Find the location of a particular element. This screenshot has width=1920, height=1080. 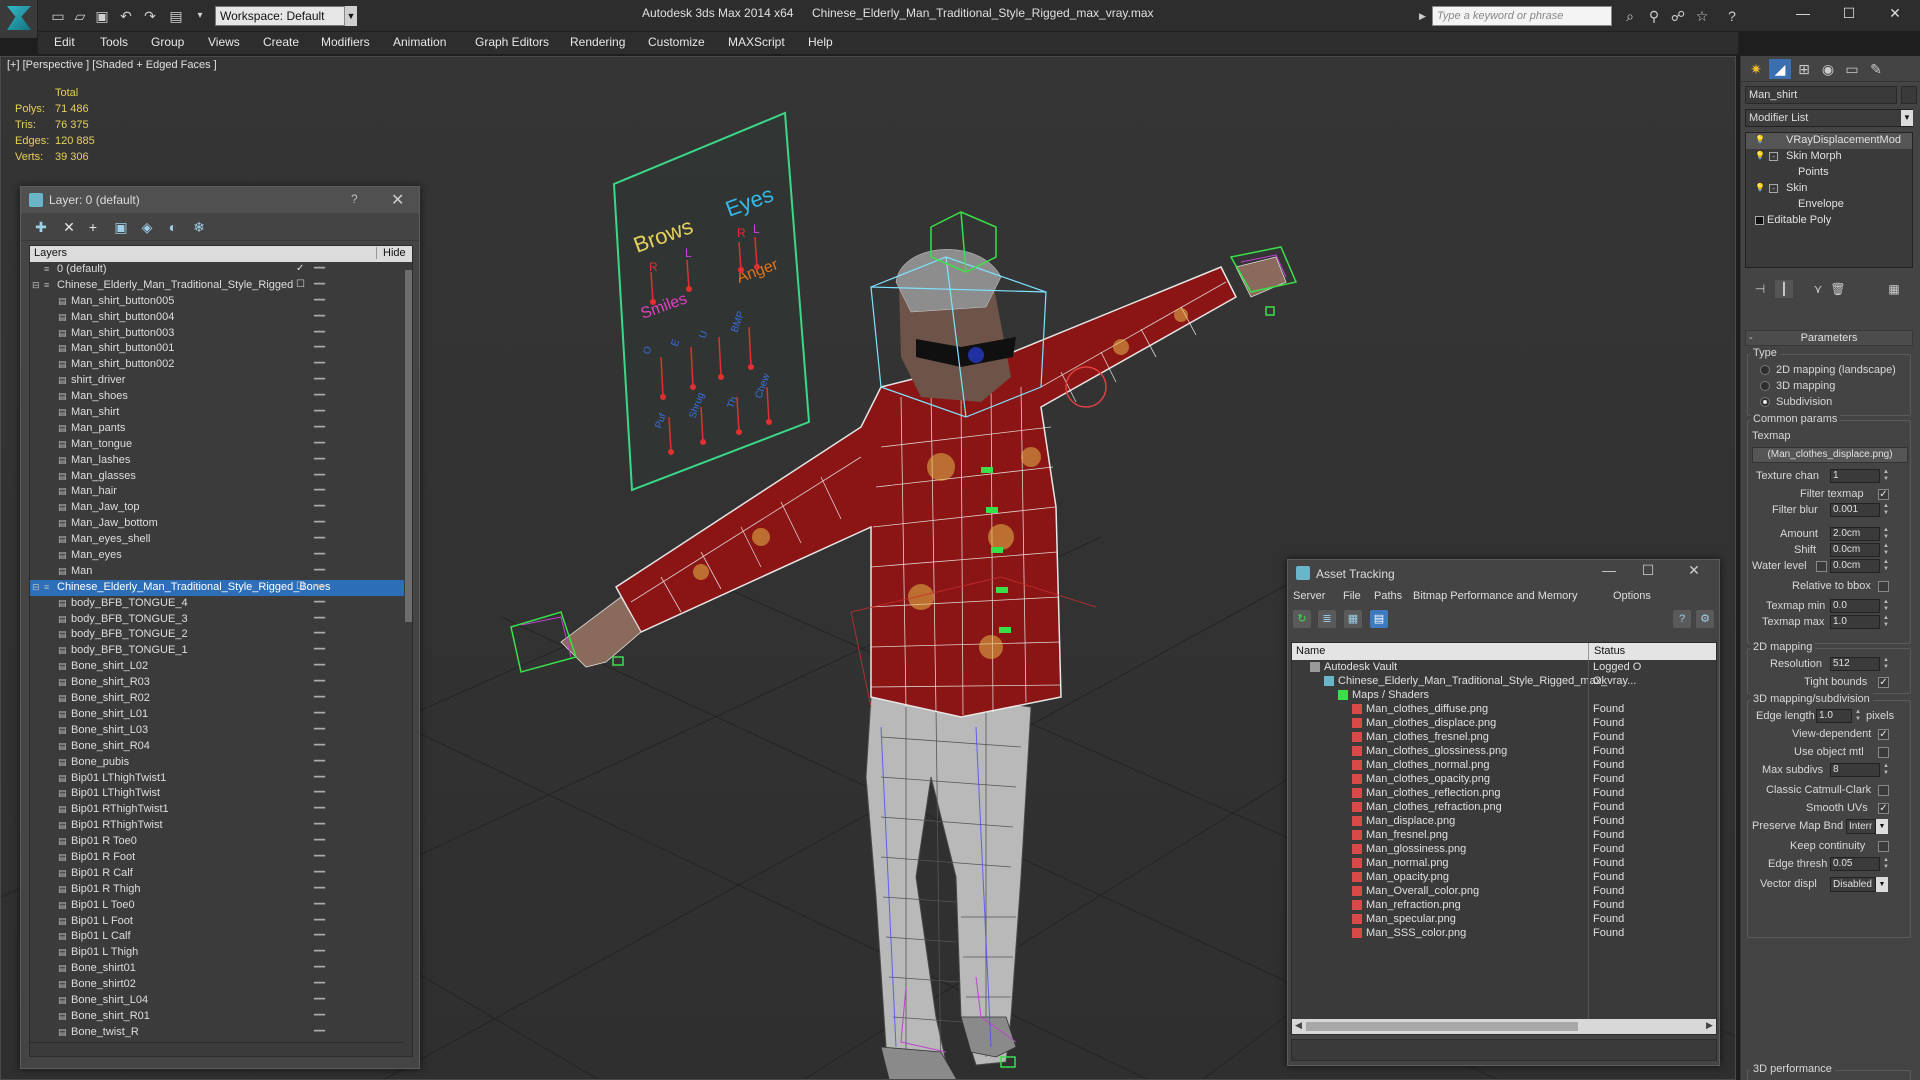

vector-displ-select: Disabled is located at coordinates (1853, 884).